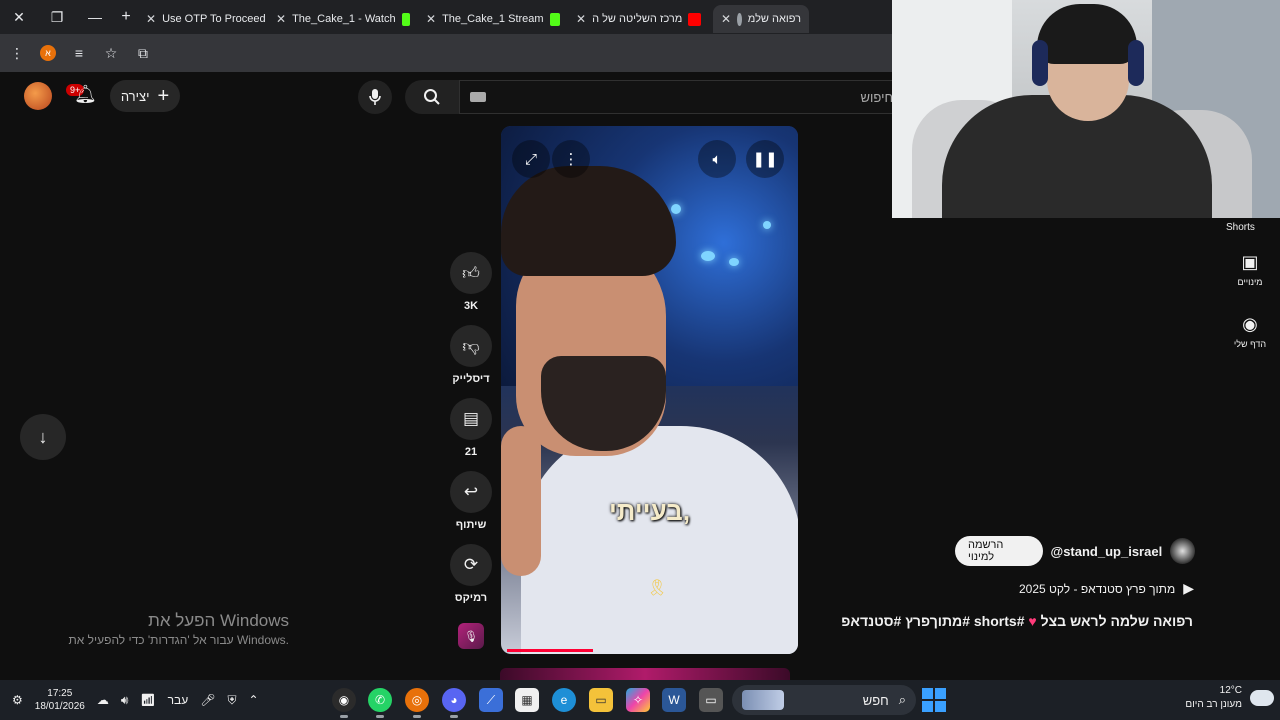 This screenshot has width=1280, height=720. Describe the element at coordinates (761, 19) in the screenshot. I see `tab-shorts-active: ✕ רפואה שלמ` at that location.